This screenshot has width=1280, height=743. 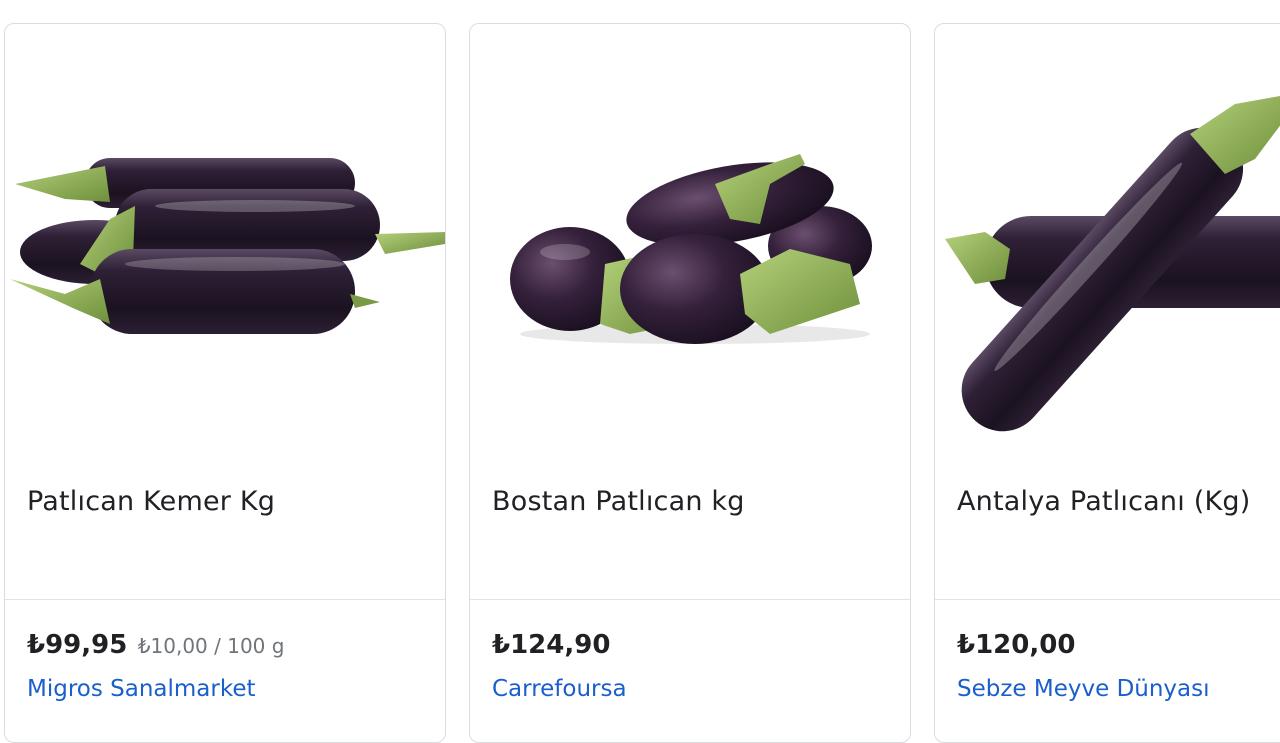 What do you see at coordinates (559, 689) in the screenshot?
I see `merchant-link: Carrefoursa` at bounding box center [559, 689].